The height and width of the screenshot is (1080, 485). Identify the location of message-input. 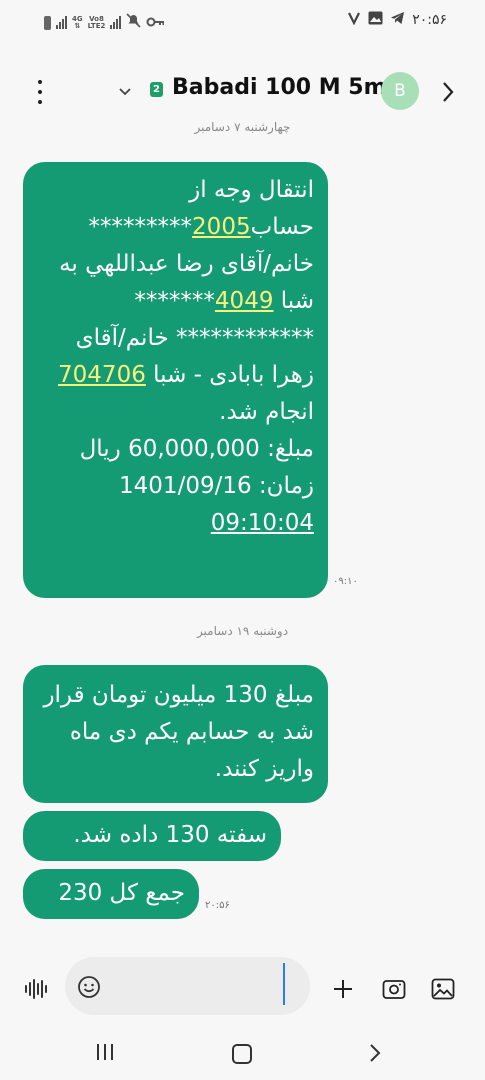
(187, 986).